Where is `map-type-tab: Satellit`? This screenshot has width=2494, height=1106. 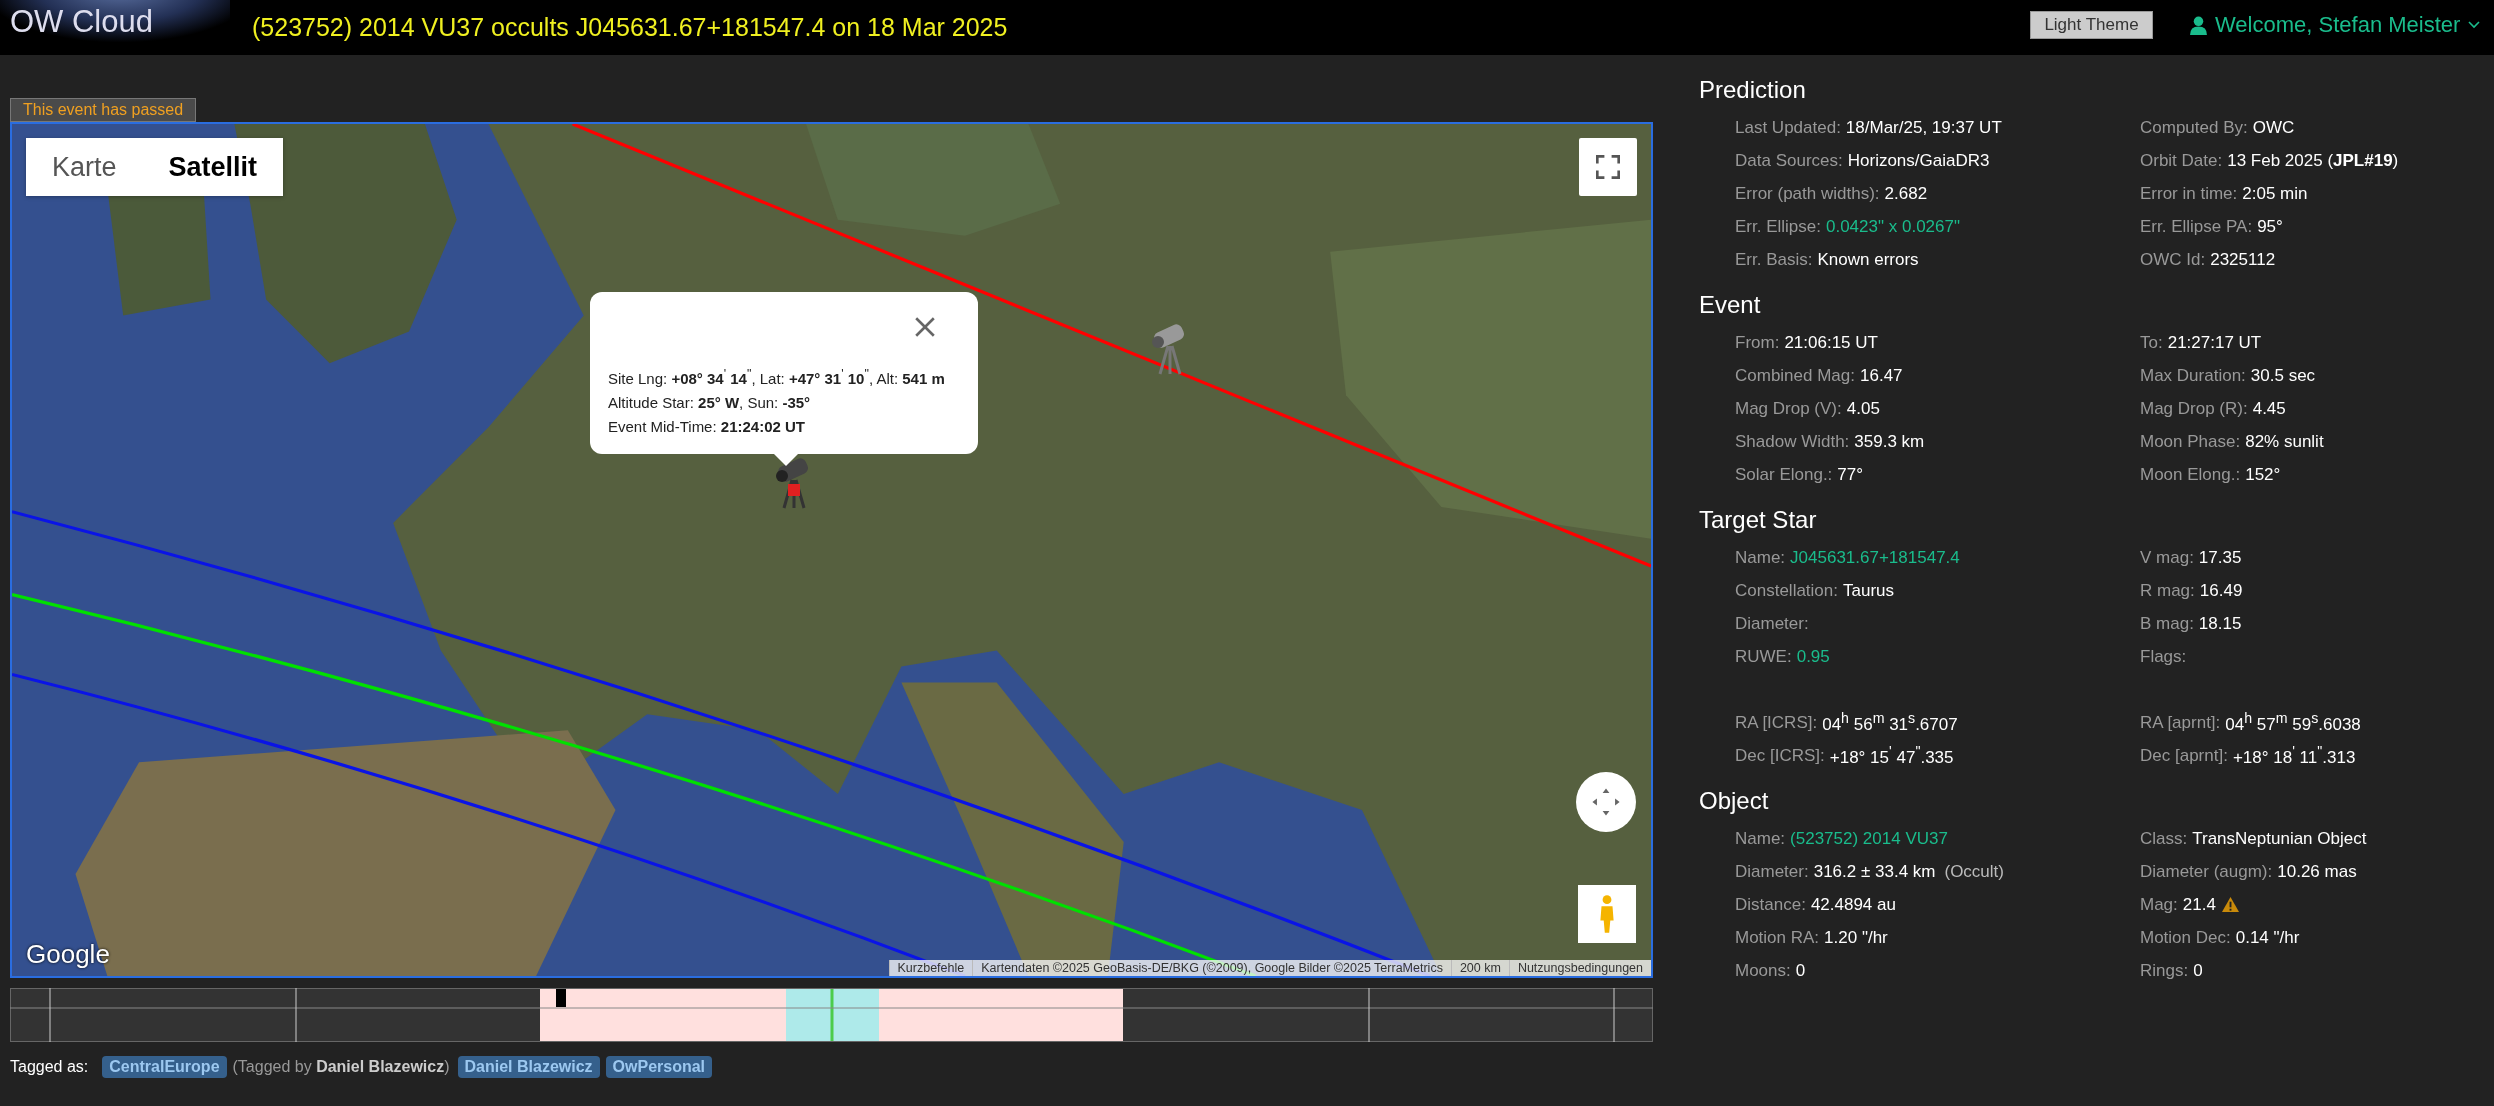
map-type-tab: Satellit is located at coordinates (213, 167).